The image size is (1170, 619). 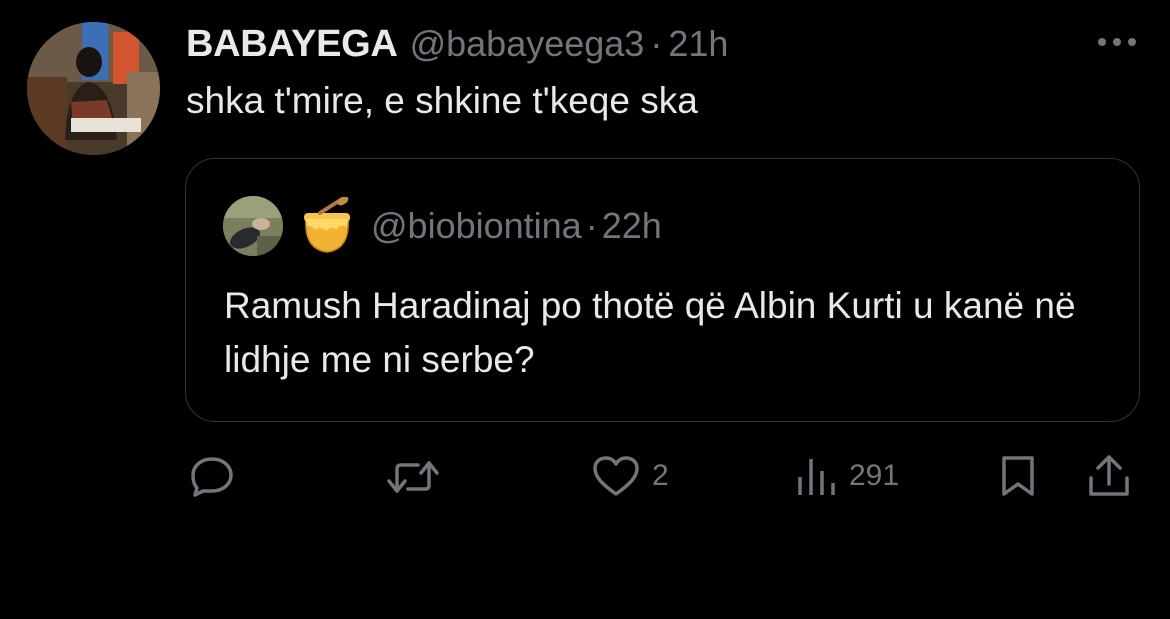 What do you see at coordinates (253, 226) in the screenshot?
I see `quoted-author-avatar` at bounding box center [253, 226].